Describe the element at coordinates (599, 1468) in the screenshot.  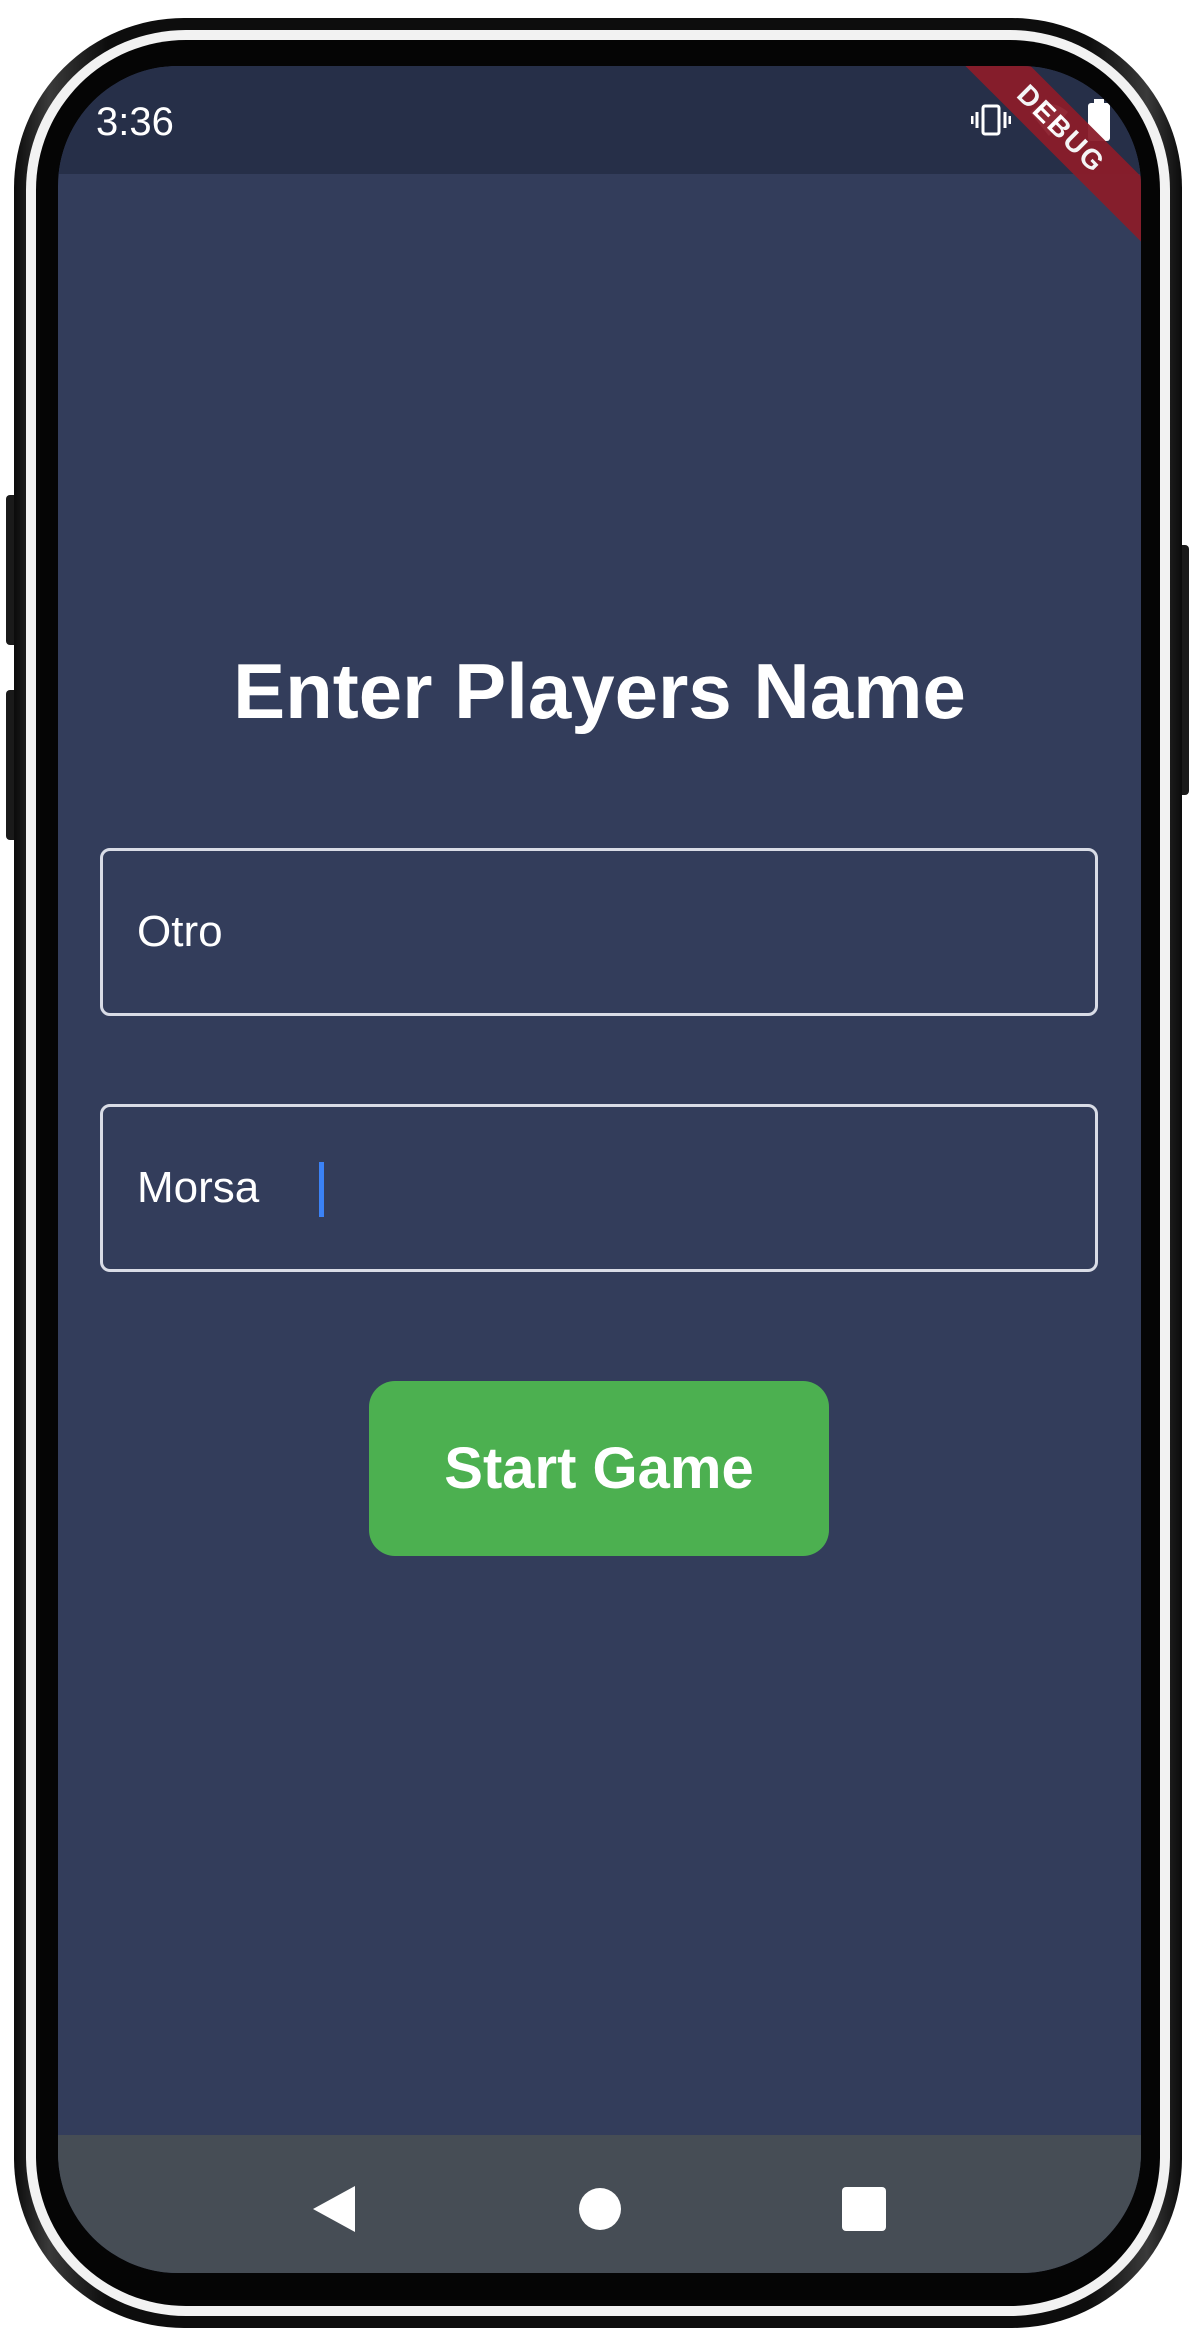
I see `start-game-button: Start Game` at that location.